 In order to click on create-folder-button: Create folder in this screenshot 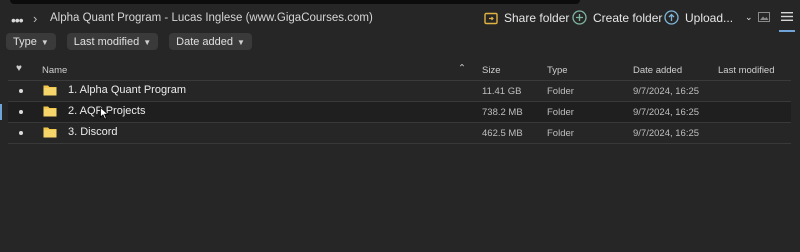, I will do `click(617, 17)`.